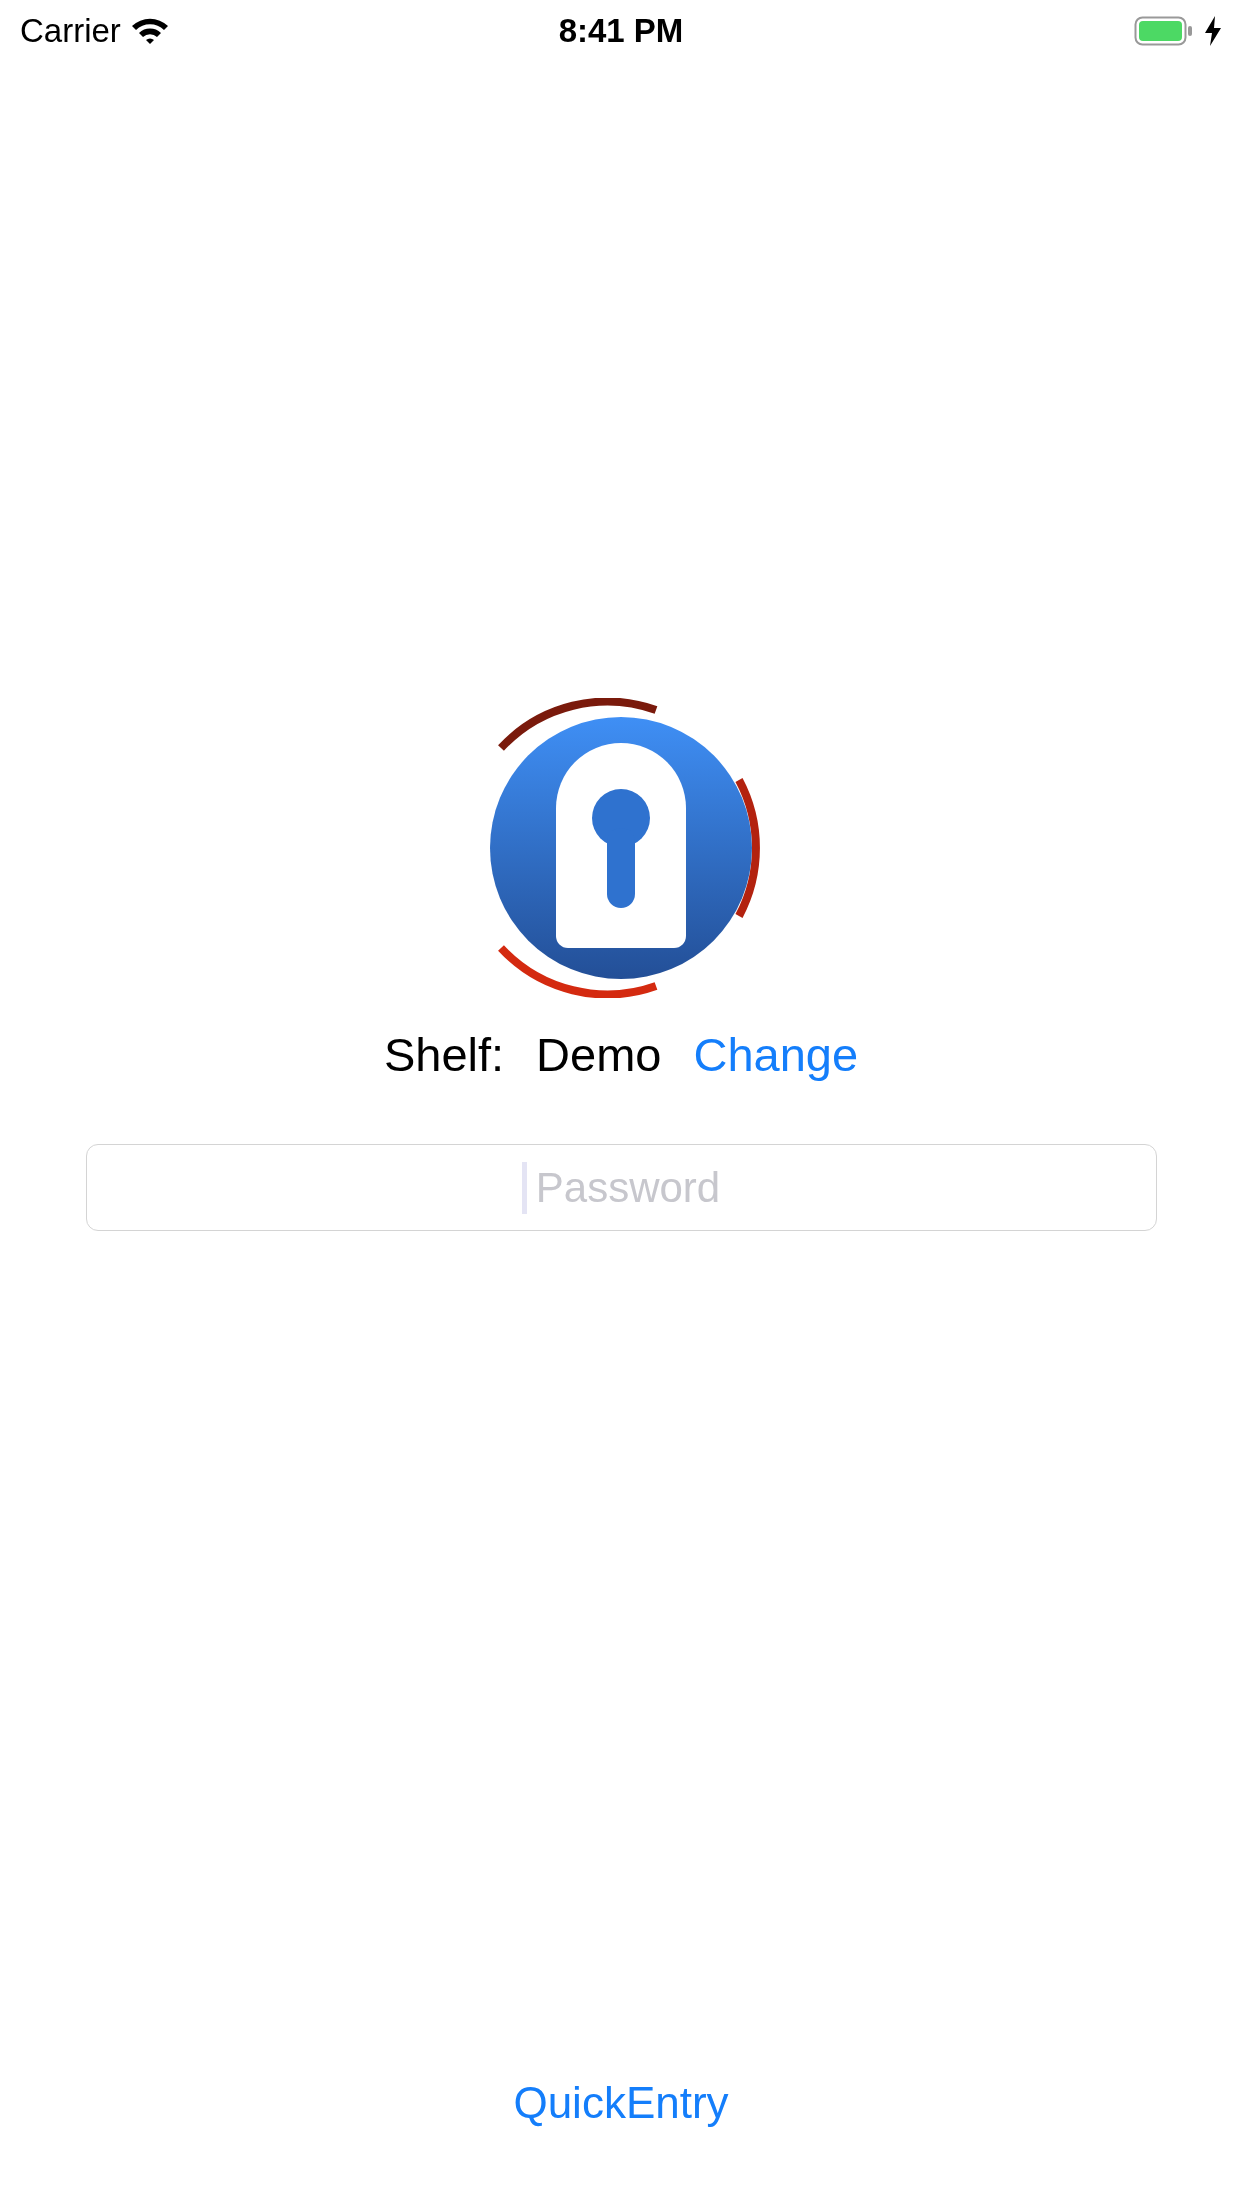 The image size is (1242, 2208). What do you see at coordinates (621, 1187) in the screenshot?
I see `password-field: Password` at bounding box center [621, 1187].